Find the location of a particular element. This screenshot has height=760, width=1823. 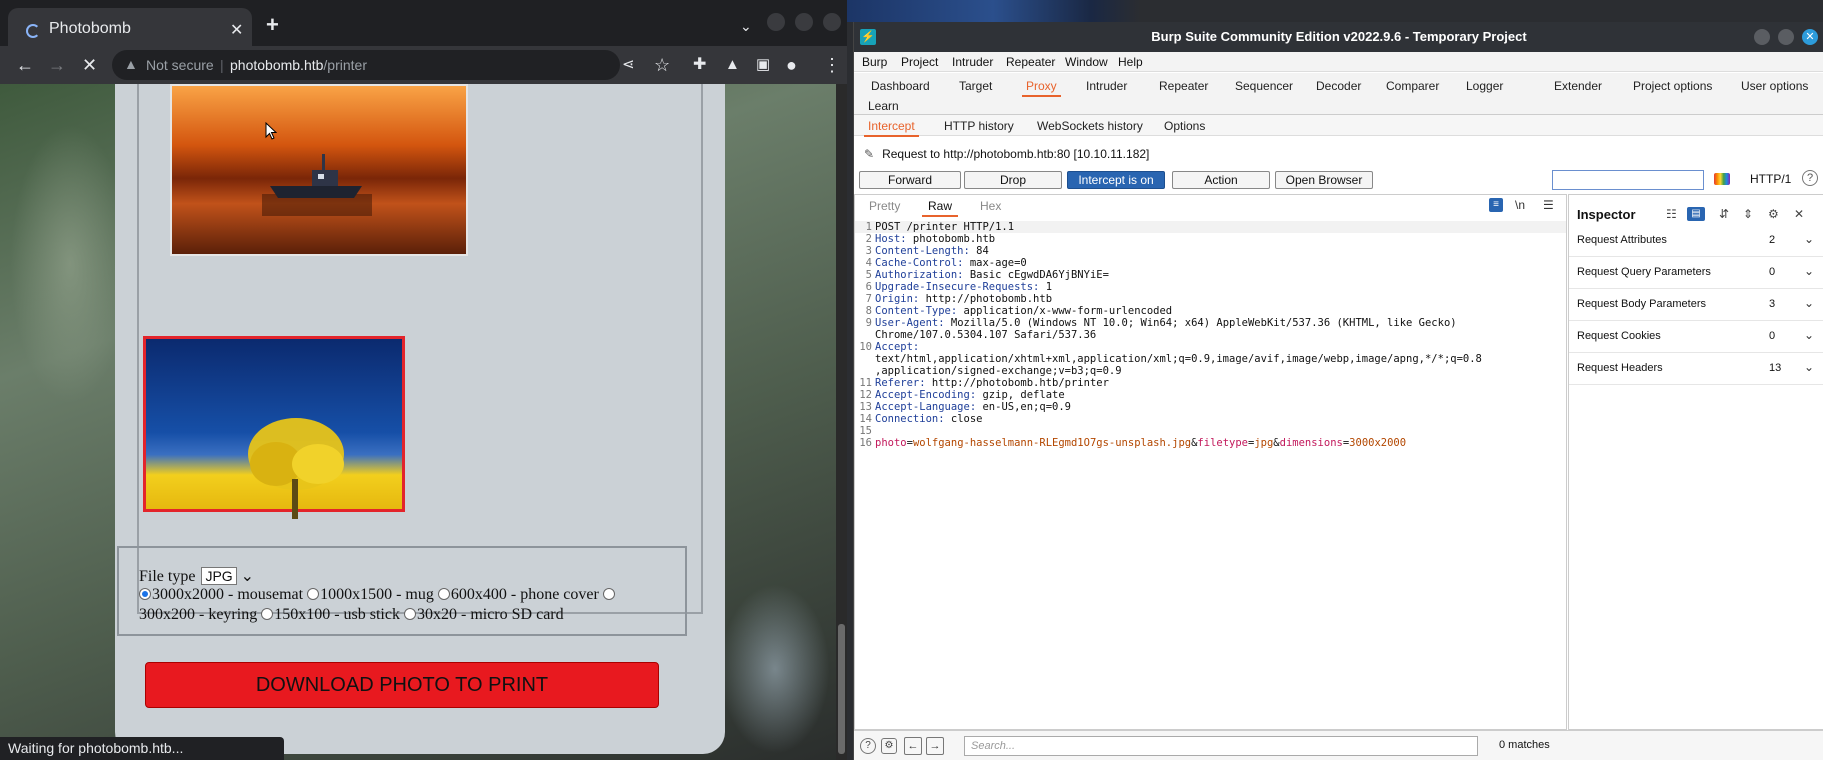

show-newlines-toggle: \n is located at coordinates (1520, 205).